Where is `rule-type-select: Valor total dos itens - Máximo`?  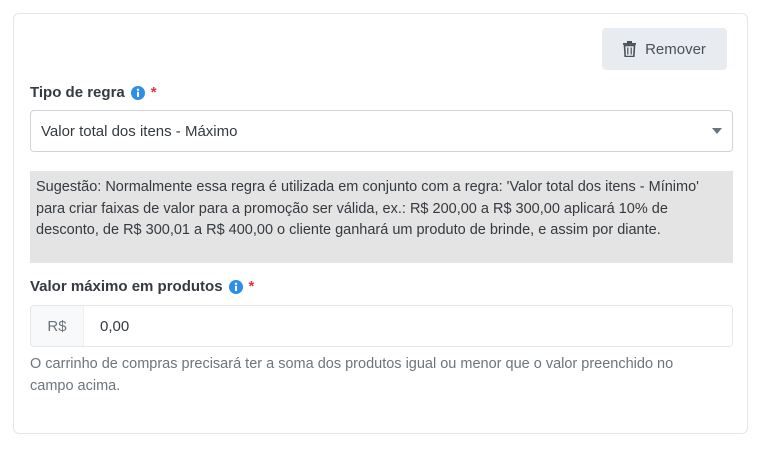 rule-type-select: Valor total dos itens - Máximo is located at coordinates (381, 131).